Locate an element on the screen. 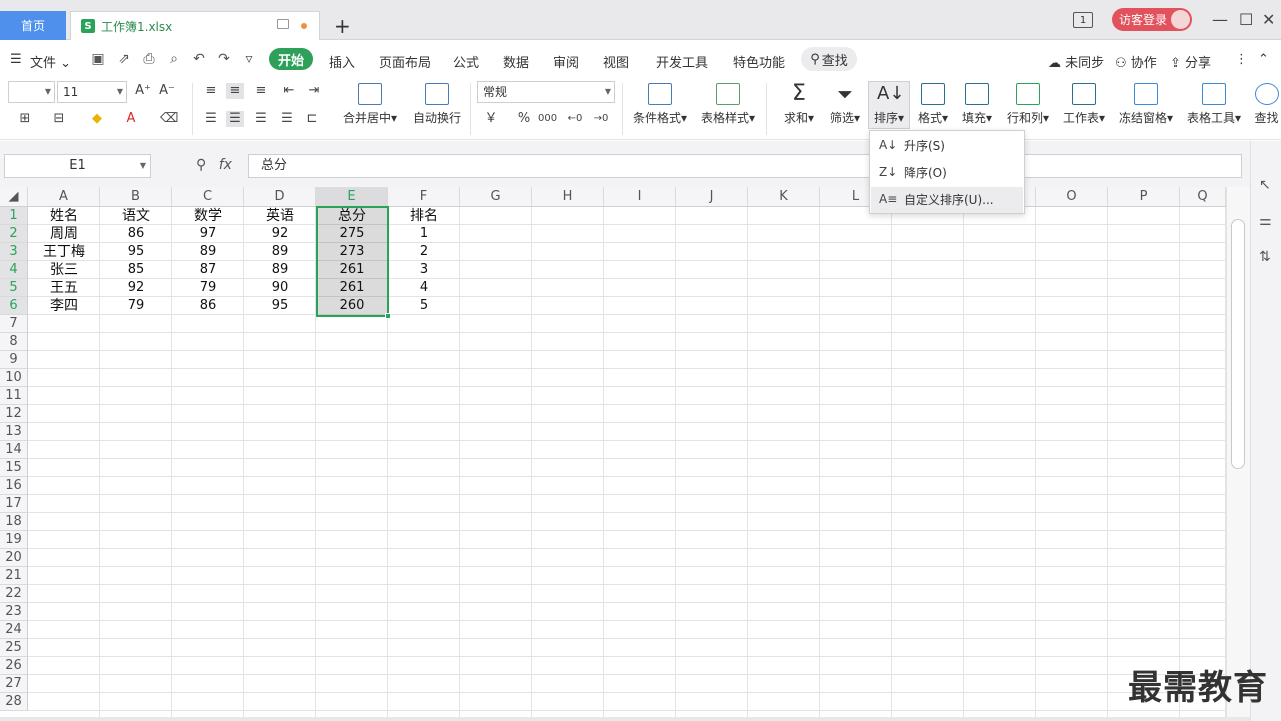 Image resolution: width=1281 pixels, height=721 pixels. cell-e4: 261 is located at coordinates (352, 270).